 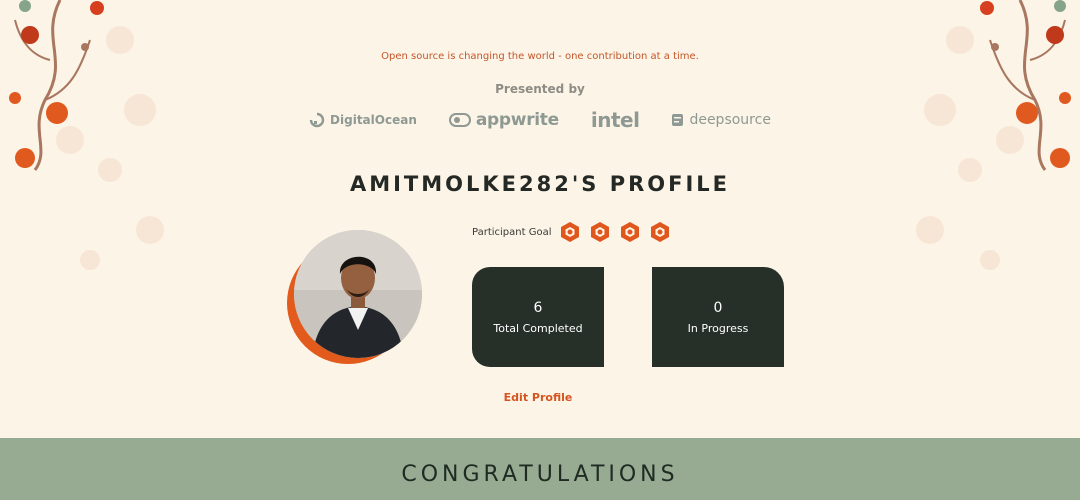 What do you see at coordinates (540, 474) in the screenshot?
I see `congratulations-heading: CONGRATULATIONS` at bounding box center [540, 474].